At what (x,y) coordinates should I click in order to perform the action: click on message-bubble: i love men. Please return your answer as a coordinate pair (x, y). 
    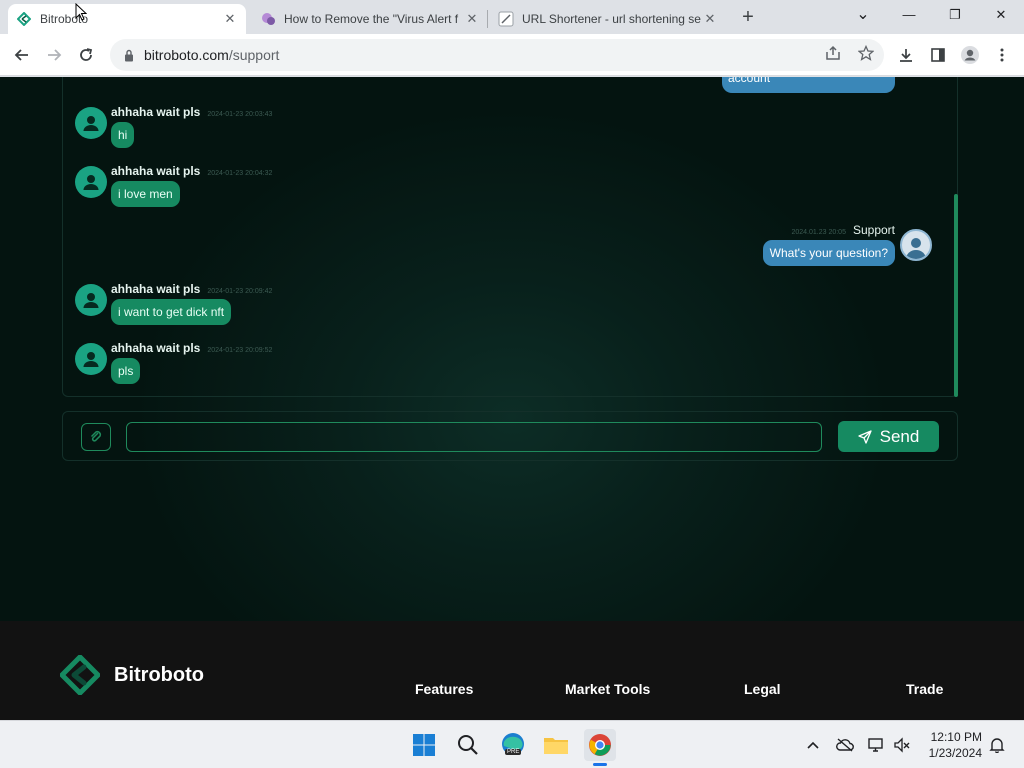
    Looking at the image, I should click on (145, 194).